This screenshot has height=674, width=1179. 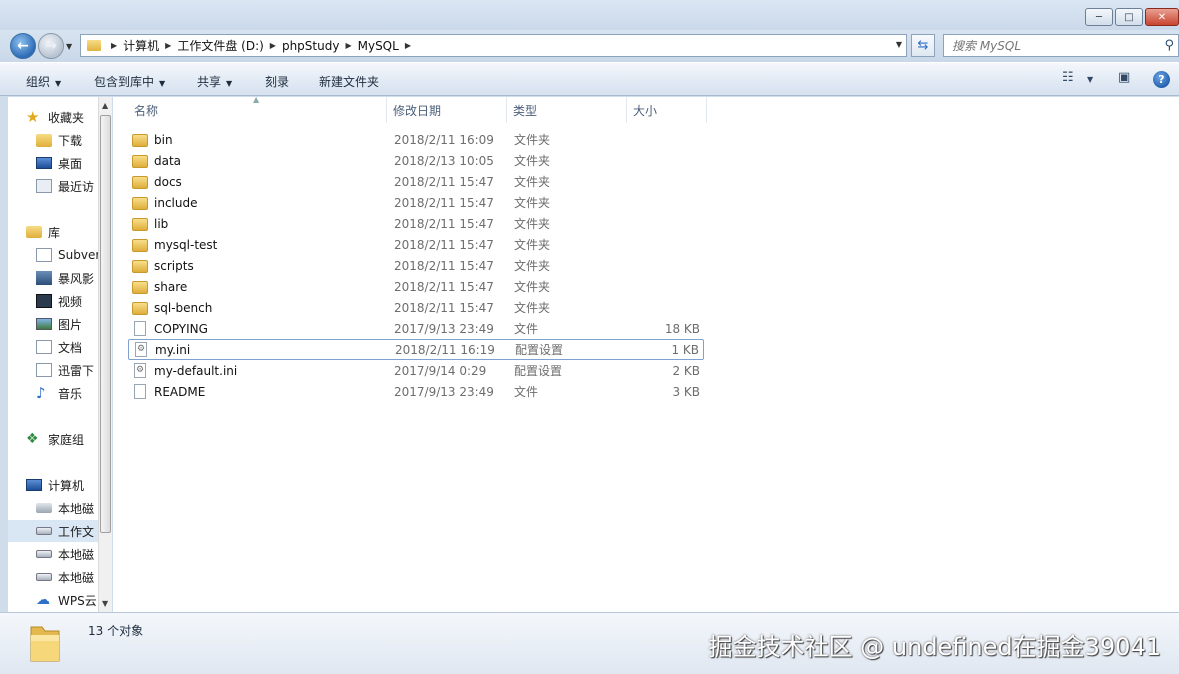 What do you see at coordinates (416, 265) in the screenshot?
I see `file-row: scripts 2018/2/11 15:47 文件夹` at bounding box center [416, 265].